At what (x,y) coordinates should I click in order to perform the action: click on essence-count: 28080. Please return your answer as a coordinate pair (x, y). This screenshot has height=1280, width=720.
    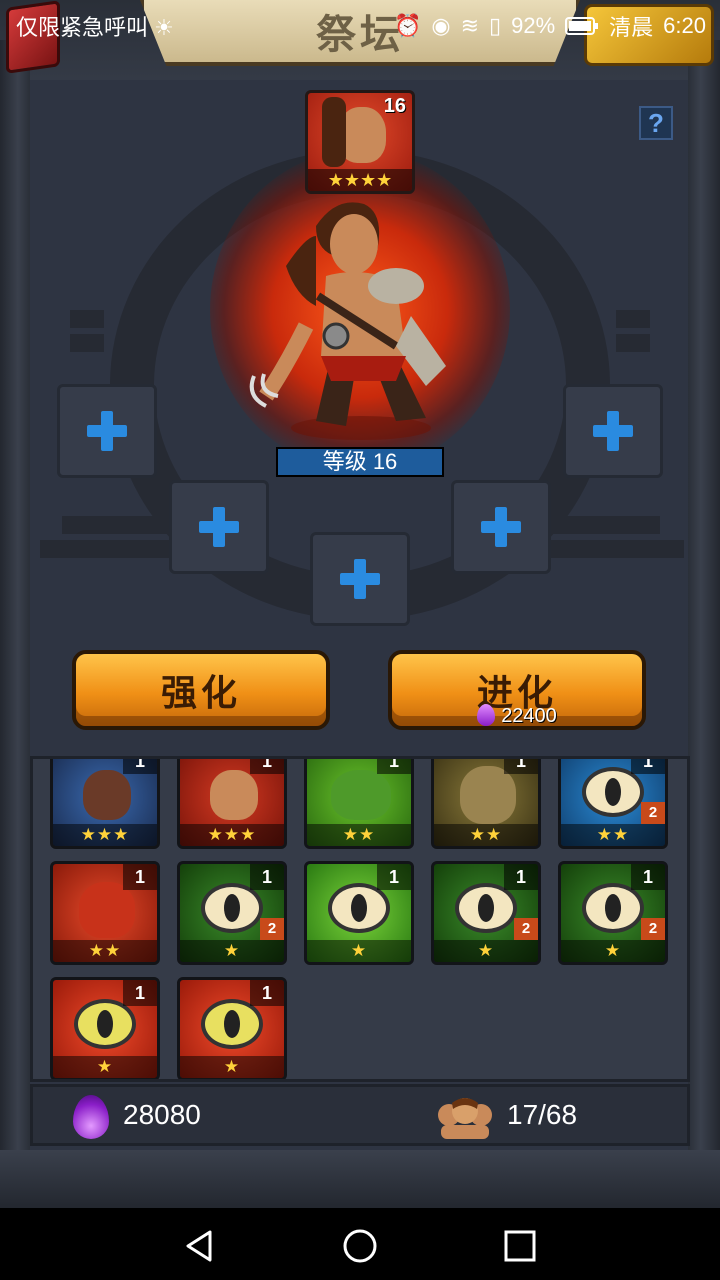
    Looking at the image, I should click on (162, 1114).